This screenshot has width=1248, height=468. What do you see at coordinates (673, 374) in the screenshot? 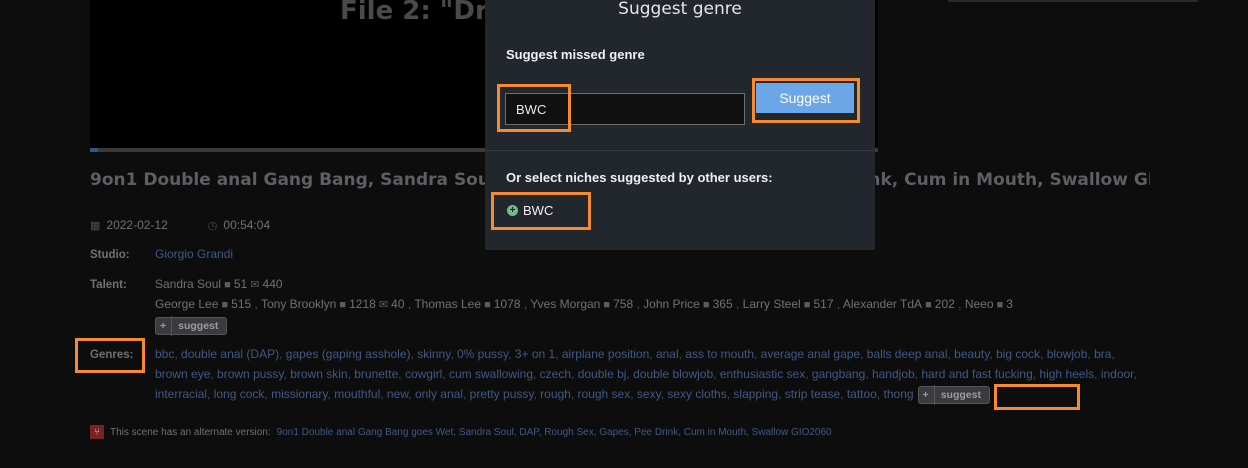
I see `genre-link: double blowjob` at bounding box center [673, 374].